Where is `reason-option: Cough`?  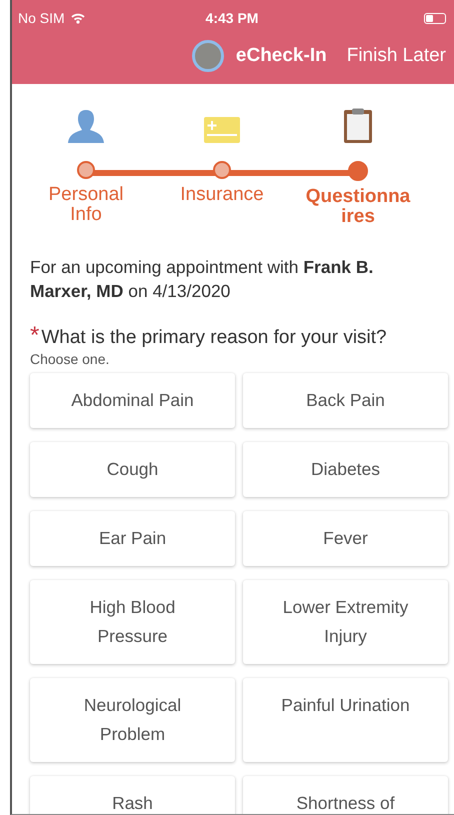 reason-option: Cough is located at coordinates (132, 469).